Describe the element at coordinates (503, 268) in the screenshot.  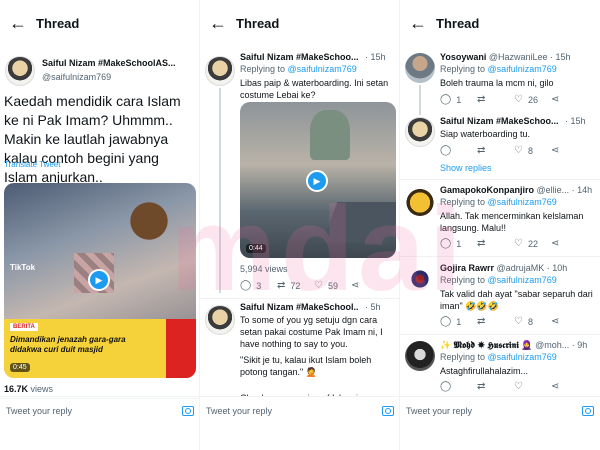
I see `author-name: Gojira Rawrr @adrujaMK · 10h` at that location.